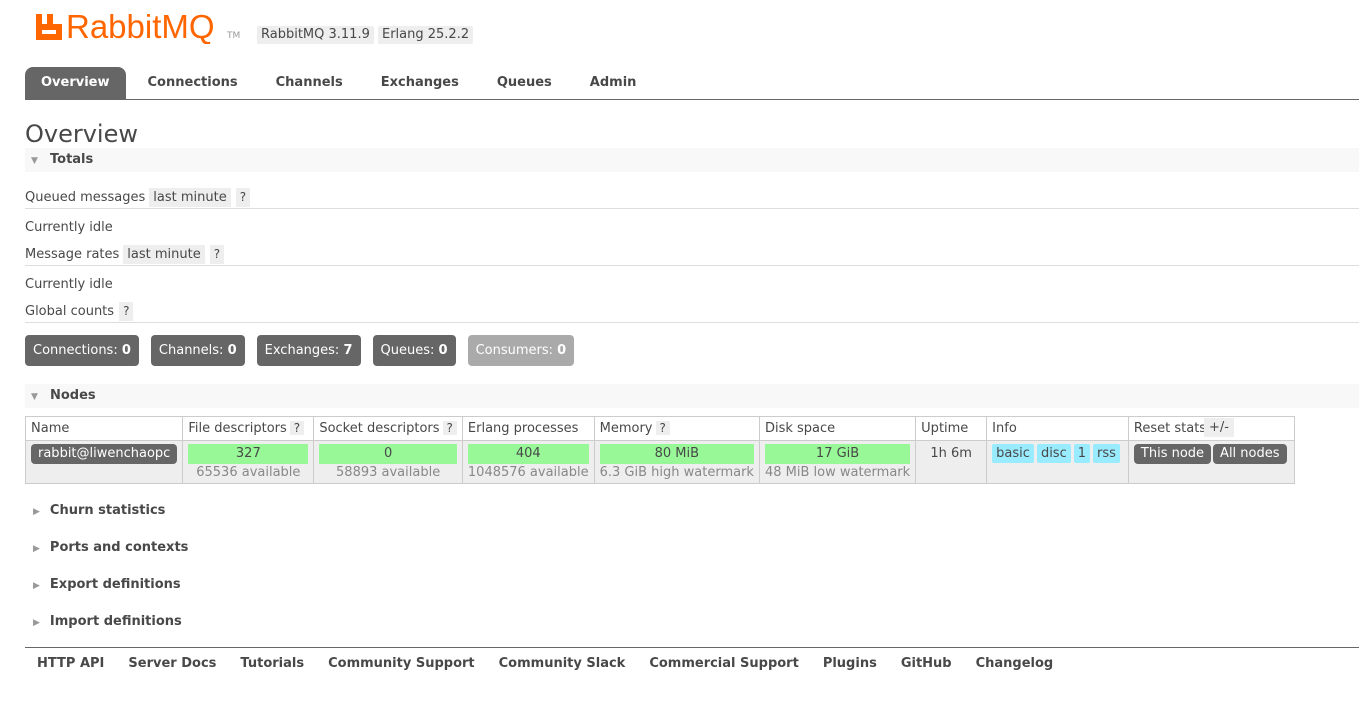  I want to click on exchanges-count-button: Exchanges: 7, so click(308, 350).